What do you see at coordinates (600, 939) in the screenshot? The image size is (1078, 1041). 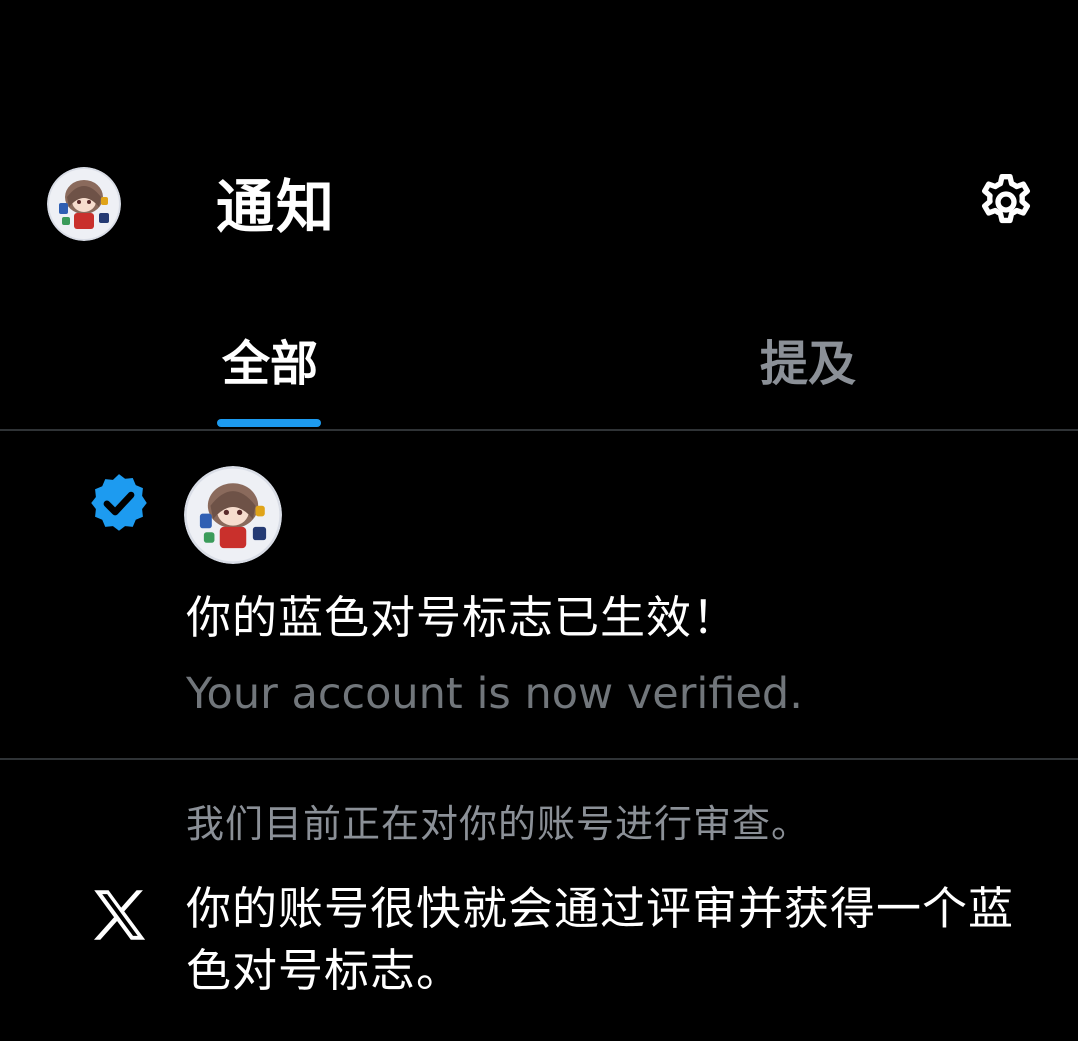 I see `notification-body: 你的账号很快就会通过评审并获得一个蓝色对号标志。` at bounding box center [600, 939].